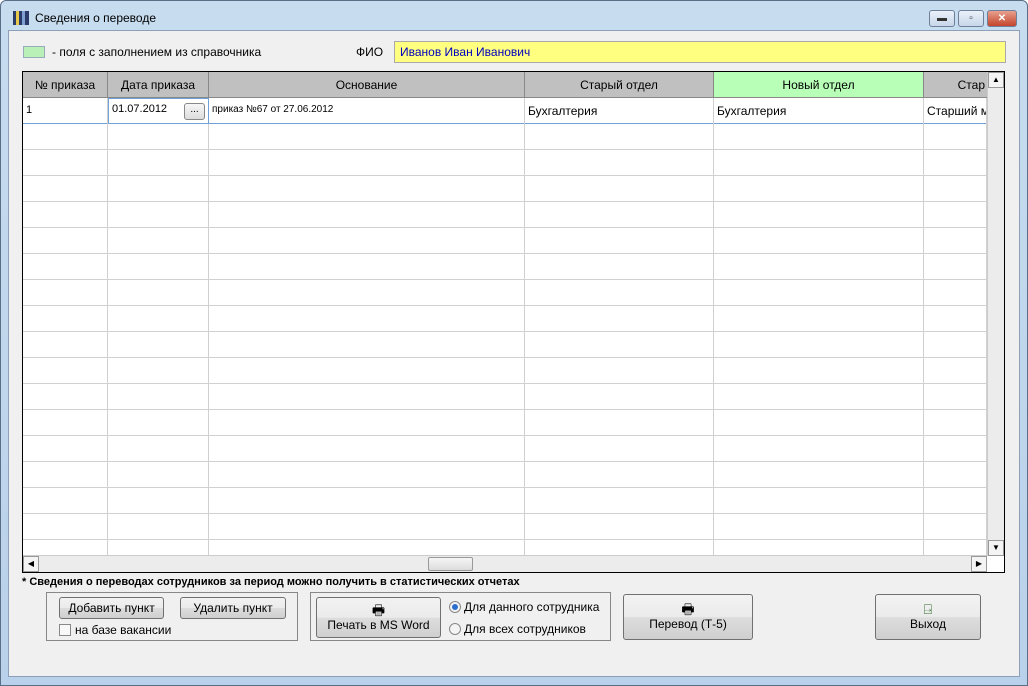 This screenshot has width=1028, height=686. Describe the element at coordinates (531, 607) in the screenshot. I see `radio-this-employee-label: Для данного сотрудника` at that location.